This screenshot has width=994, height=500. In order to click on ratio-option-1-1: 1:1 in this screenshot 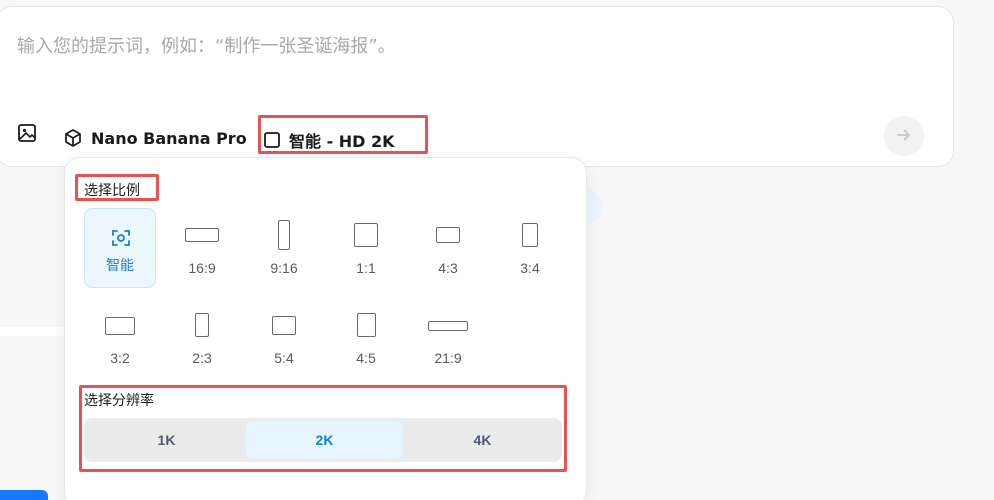, I will do `click(366, 248)`.